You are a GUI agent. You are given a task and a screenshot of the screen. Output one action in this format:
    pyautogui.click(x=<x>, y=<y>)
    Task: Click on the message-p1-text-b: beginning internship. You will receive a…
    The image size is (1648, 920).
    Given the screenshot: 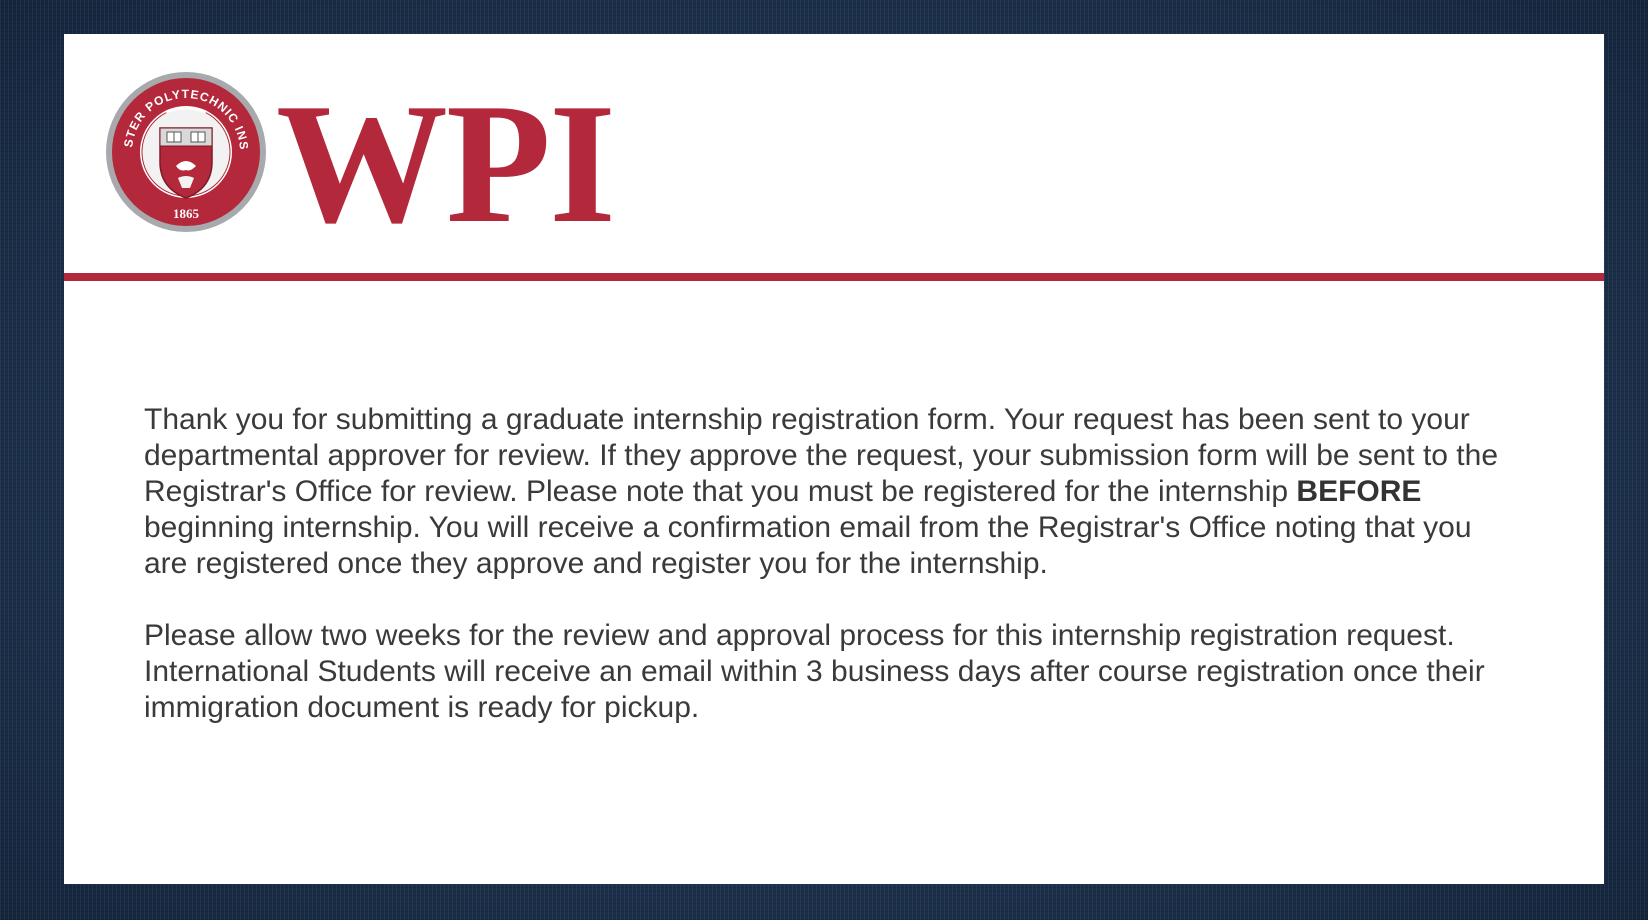 What is the action you would take?
    pyautogui.click(x=808, y=545)
    